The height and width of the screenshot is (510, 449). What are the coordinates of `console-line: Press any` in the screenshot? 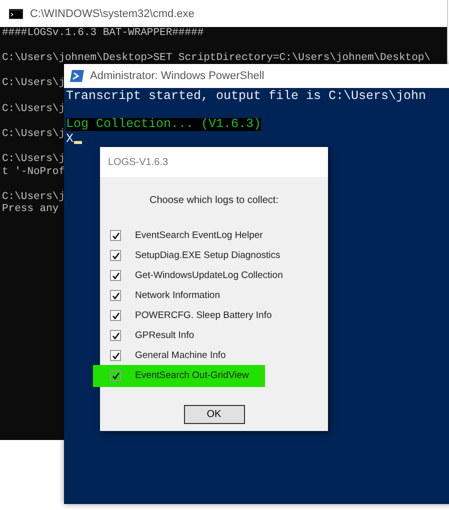 It's located at (30, 209).